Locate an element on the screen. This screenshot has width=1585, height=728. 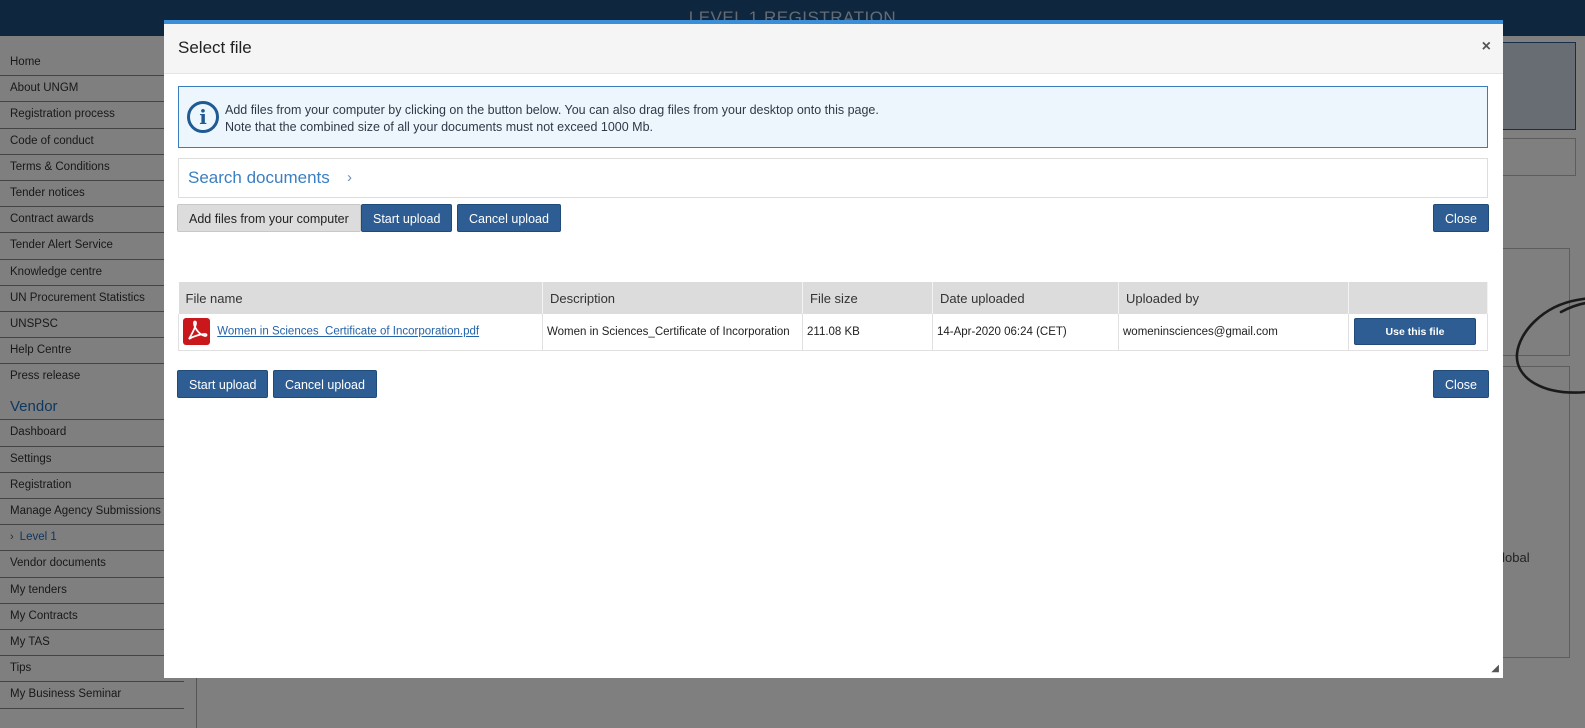
search-documents-label: Search documents is located at coordinates (259, 177).